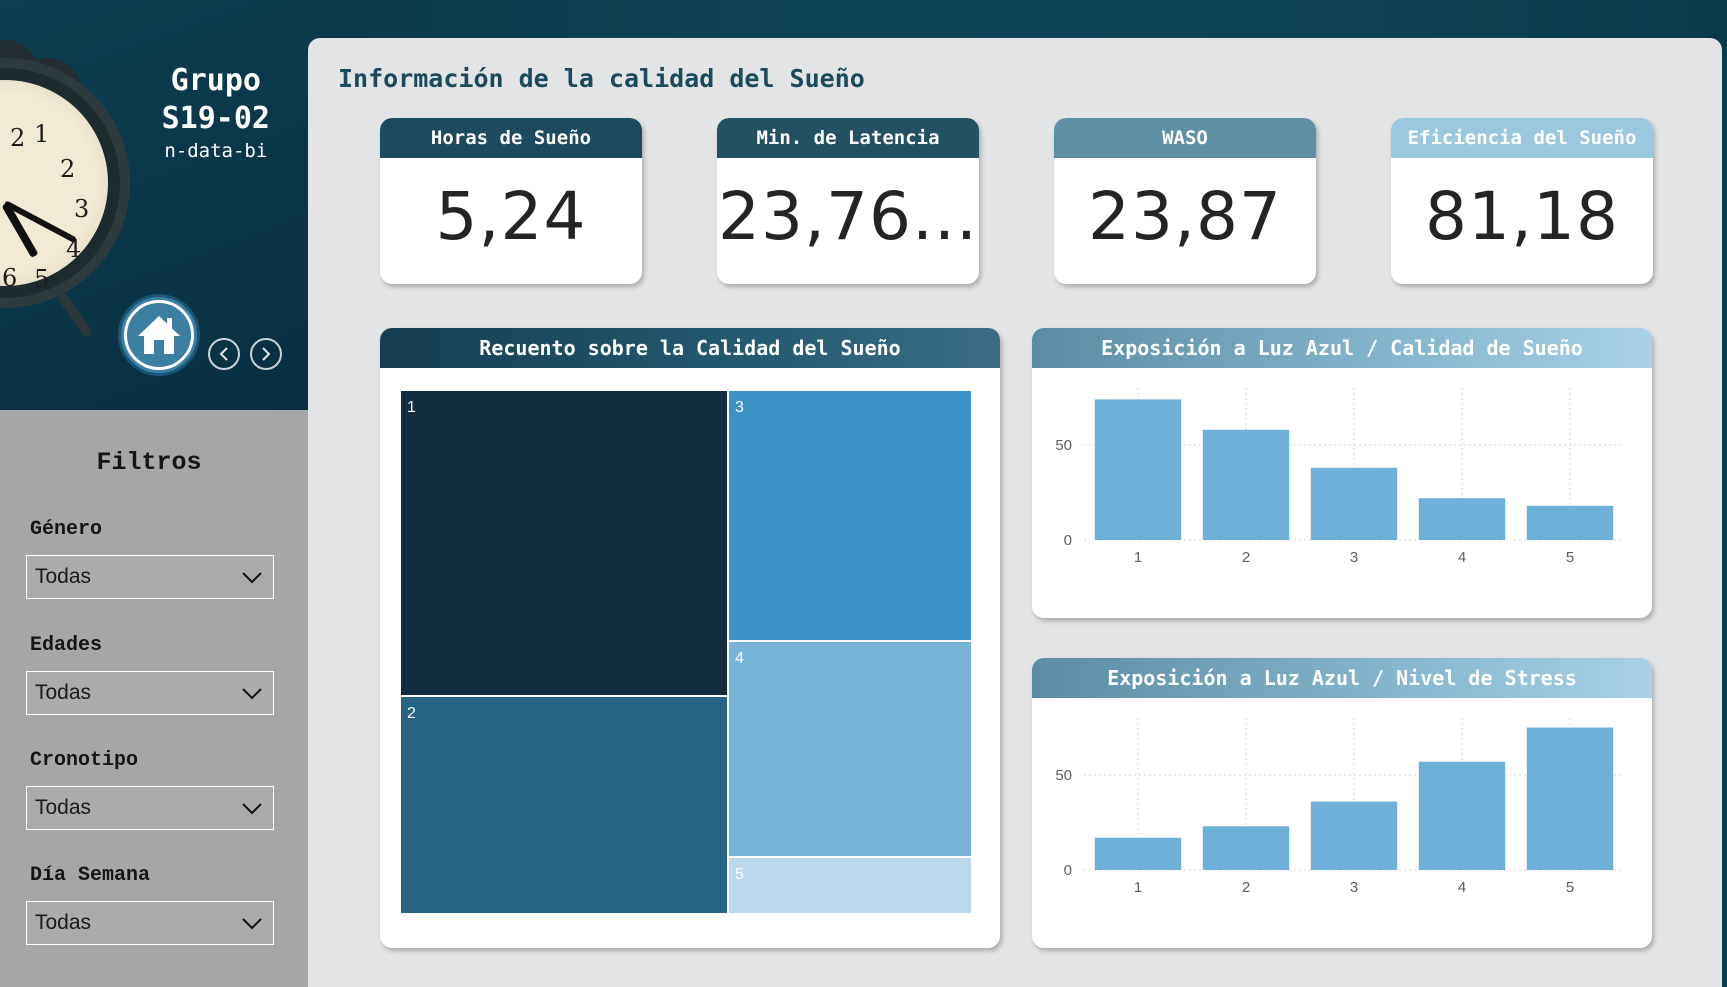 Image resolution: width=1727 pixels, height=987 pixels. I want to click on filter-label-genero: Género, so click(66, 529).